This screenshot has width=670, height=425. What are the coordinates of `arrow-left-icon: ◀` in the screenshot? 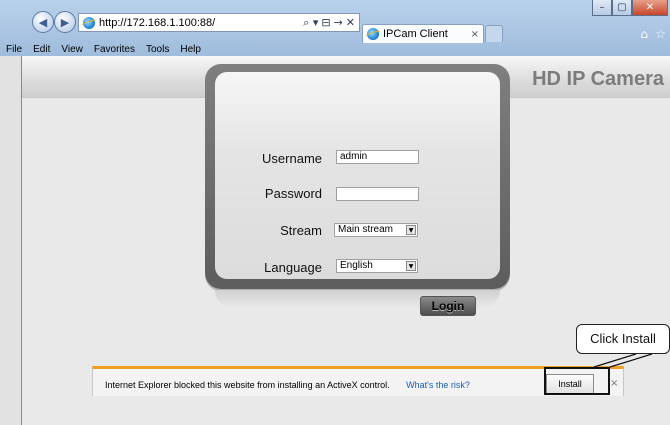 It's located at (43, 22).